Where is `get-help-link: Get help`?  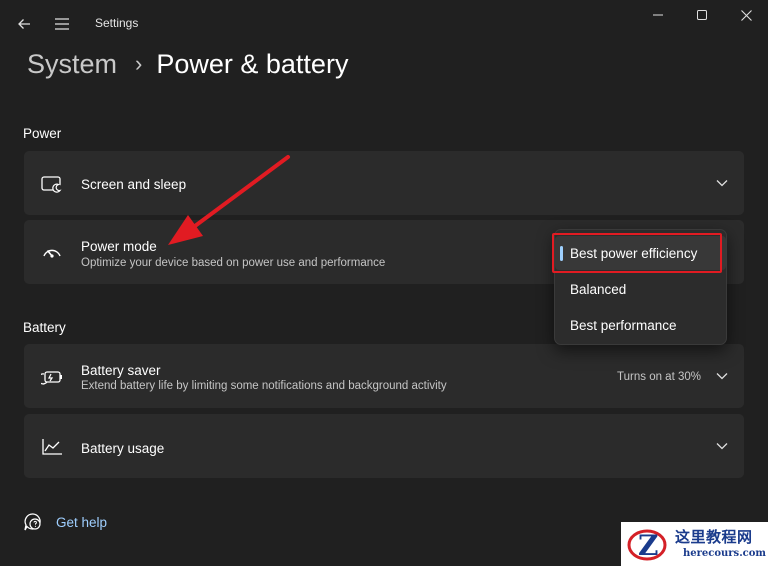
get-help-link: Get help is located at coordinates (64, 522).